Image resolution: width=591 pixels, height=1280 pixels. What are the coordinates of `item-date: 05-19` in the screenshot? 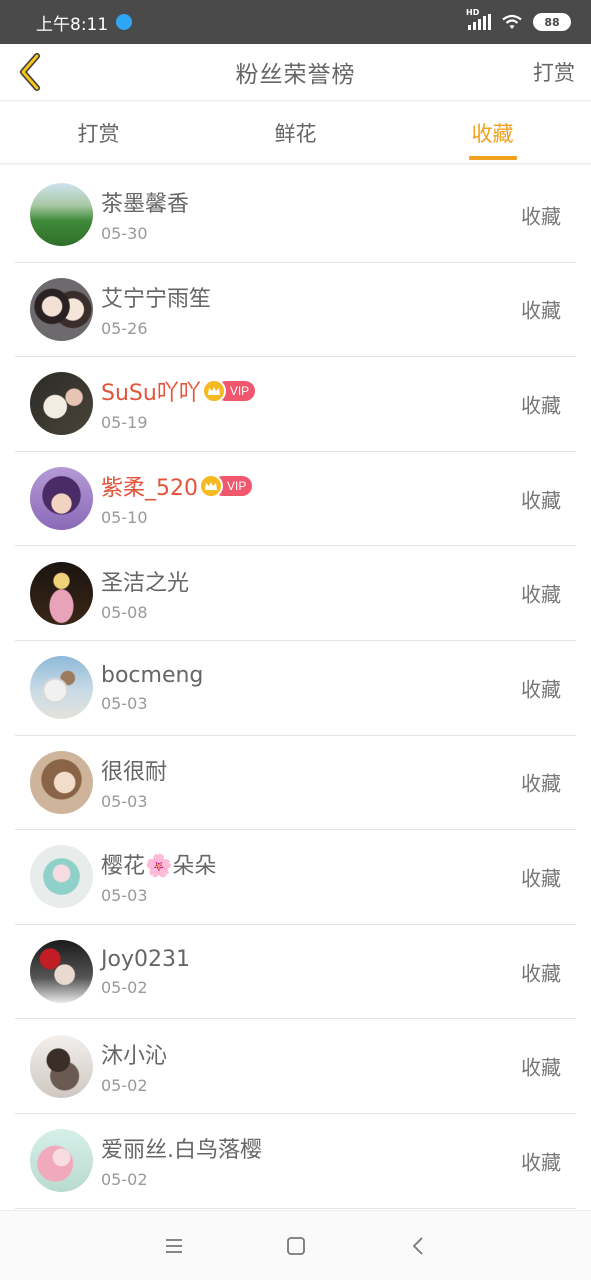 It's located at (124, 423).